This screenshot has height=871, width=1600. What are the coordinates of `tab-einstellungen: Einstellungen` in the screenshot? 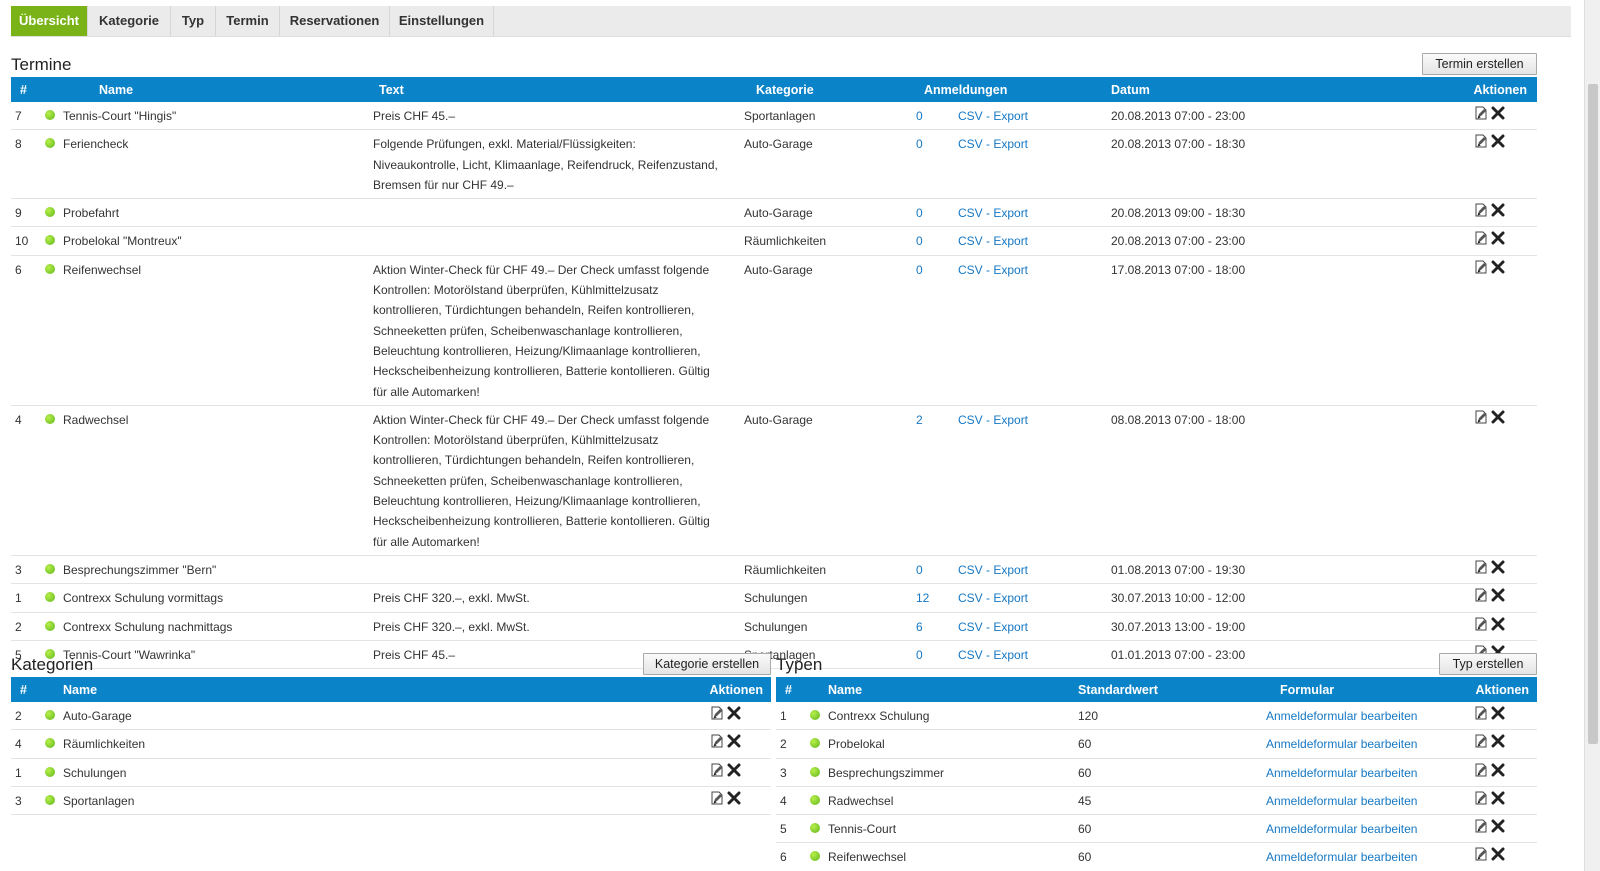 It's located at (442, 21).